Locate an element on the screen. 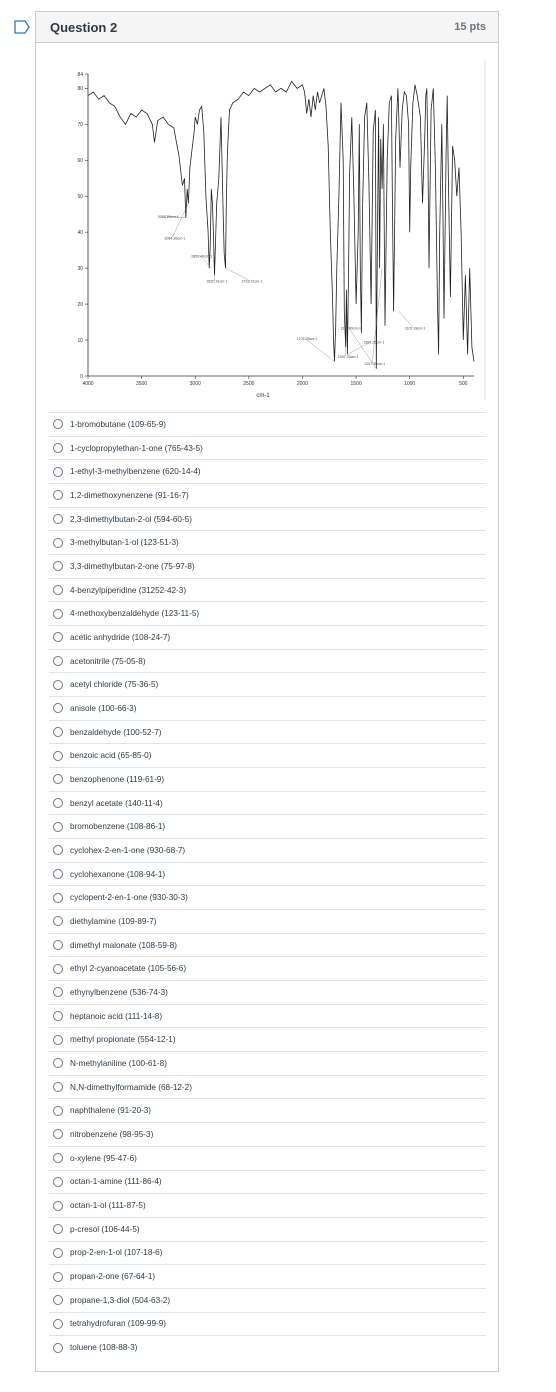  answer-option: 3-methylbutan-1-ol (123-51-3) is located at coordinates (267, 542).